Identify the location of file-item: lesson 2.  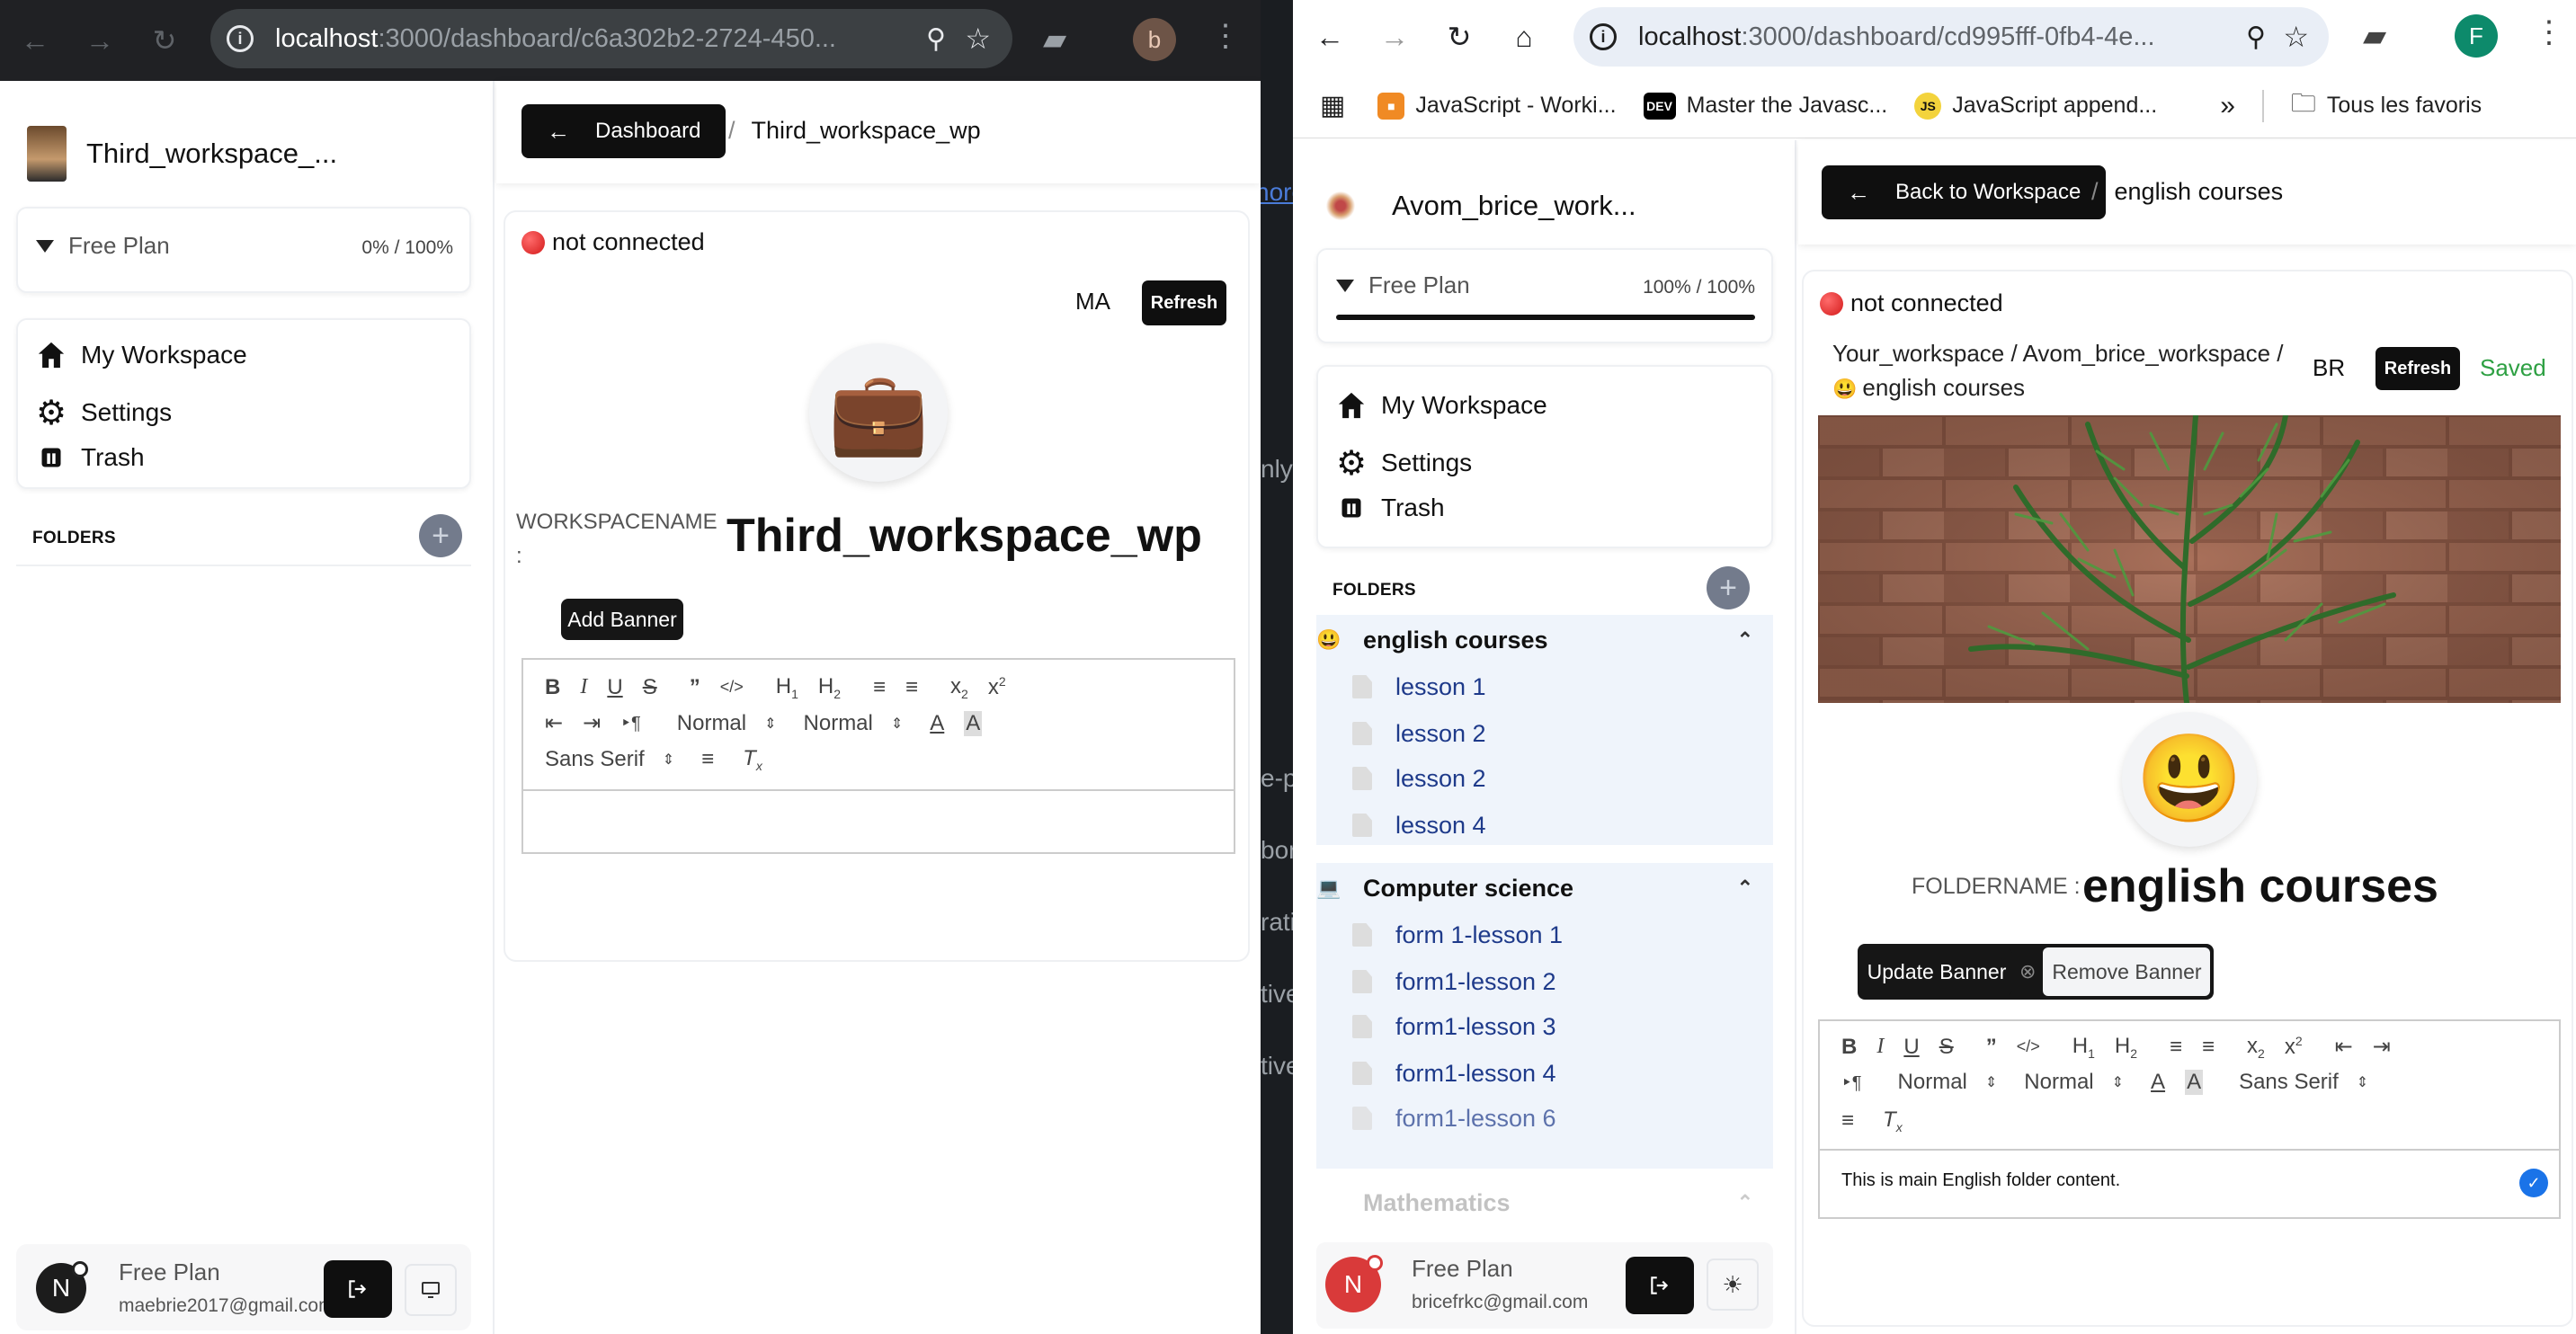
(1545, 733).